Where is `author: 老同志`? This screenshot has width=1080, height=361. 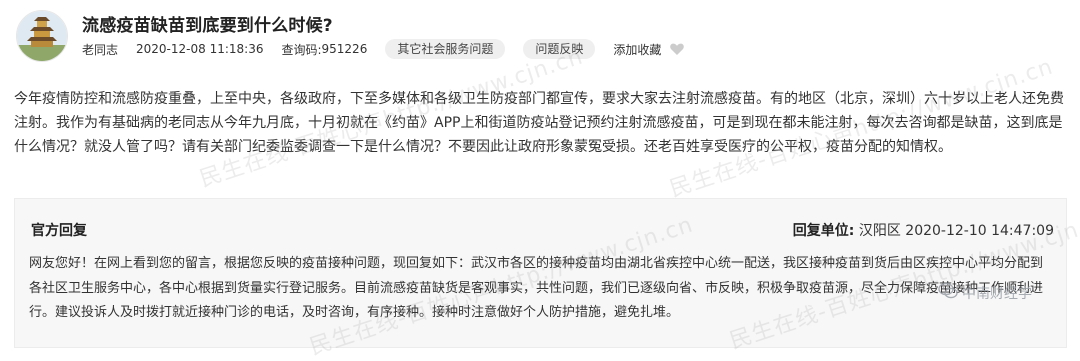 author: 老同志 is located at coordinates (100, 49).